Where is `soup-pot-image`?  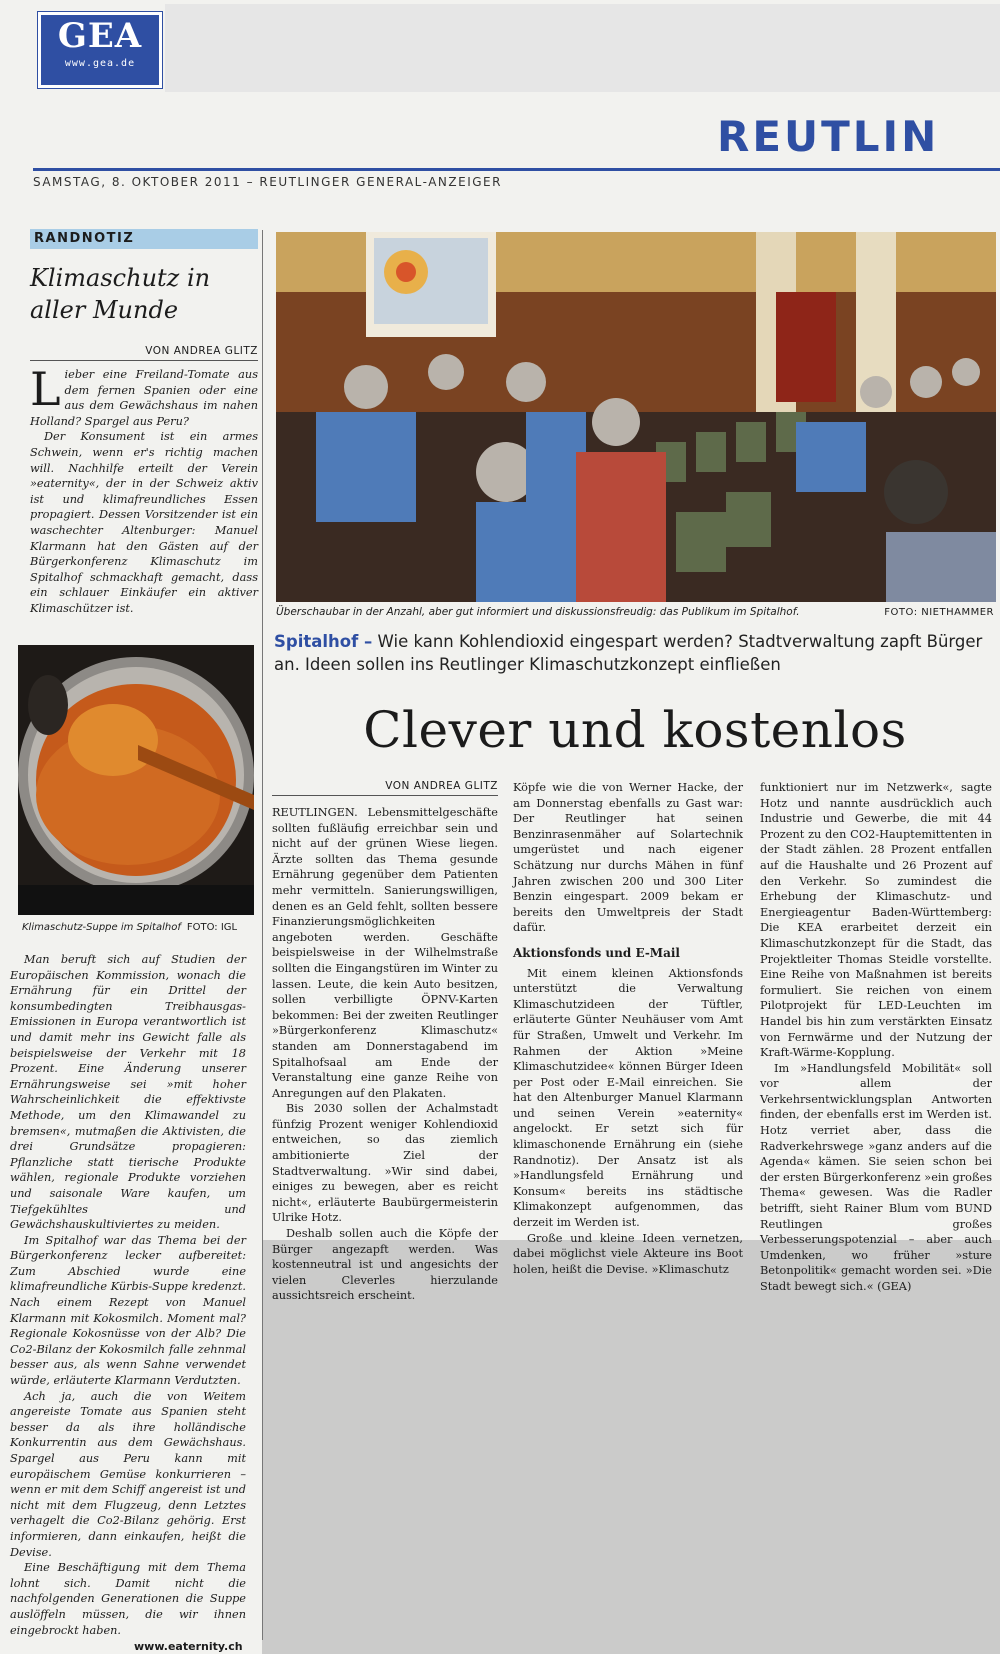 soup-pot-image is located at coordinates (136, 780).